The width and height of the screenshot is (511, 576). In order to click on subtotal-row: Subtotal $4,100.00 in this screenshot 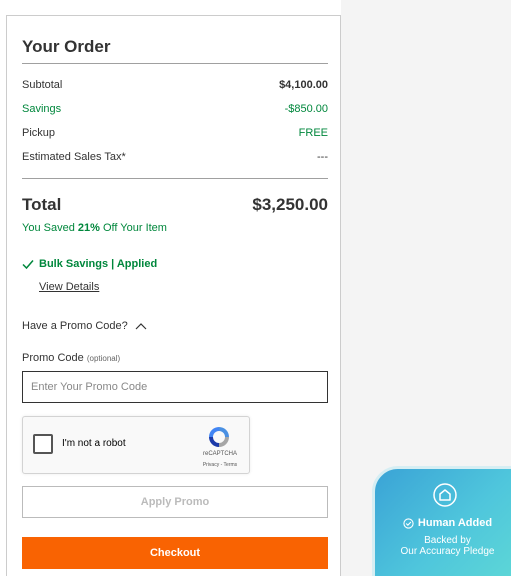, I will do `click(175, 85)`.